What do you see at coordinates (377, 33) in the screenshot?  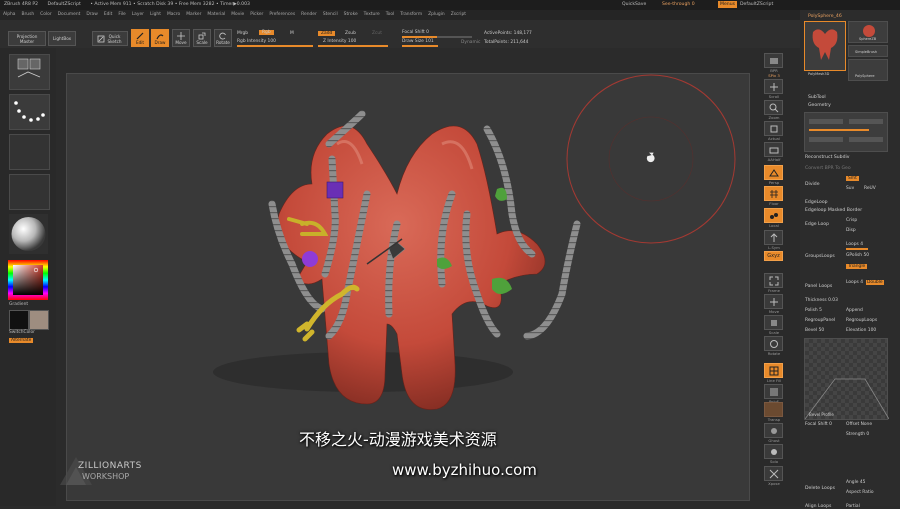 I see `zcut-button: Zcut` at bounding box center [377, 33].